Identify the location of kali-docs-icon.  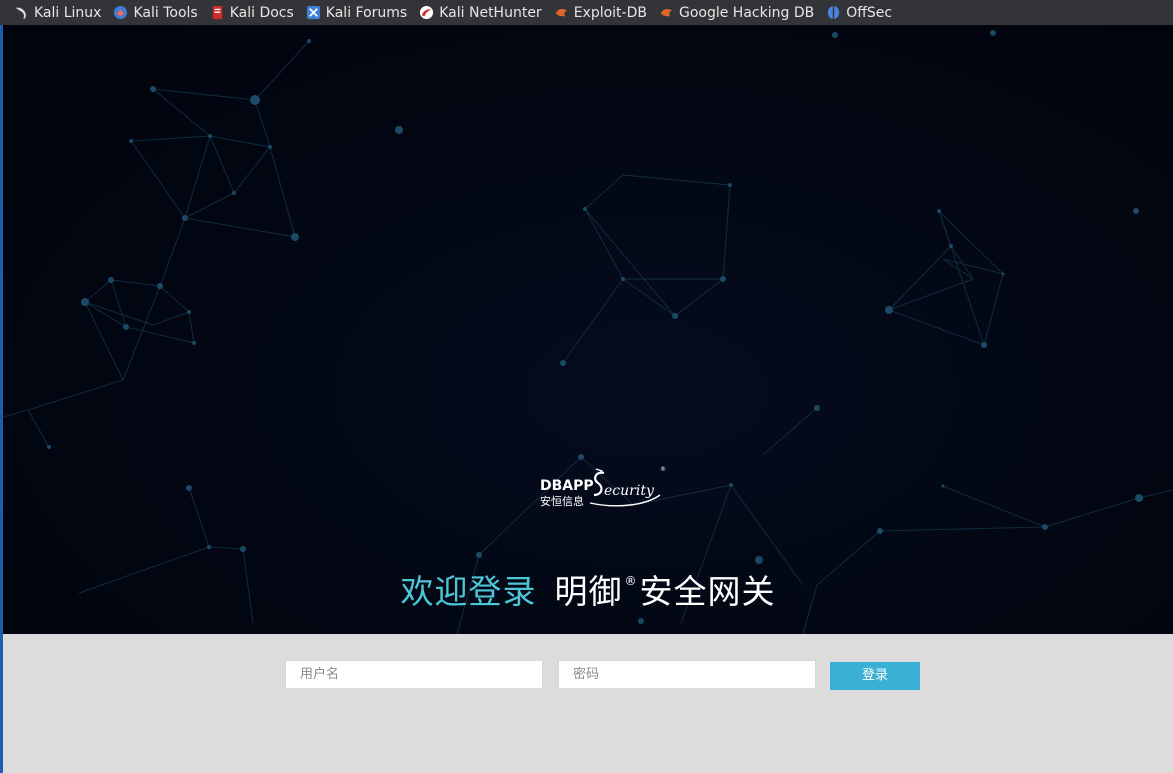
(217, 12).